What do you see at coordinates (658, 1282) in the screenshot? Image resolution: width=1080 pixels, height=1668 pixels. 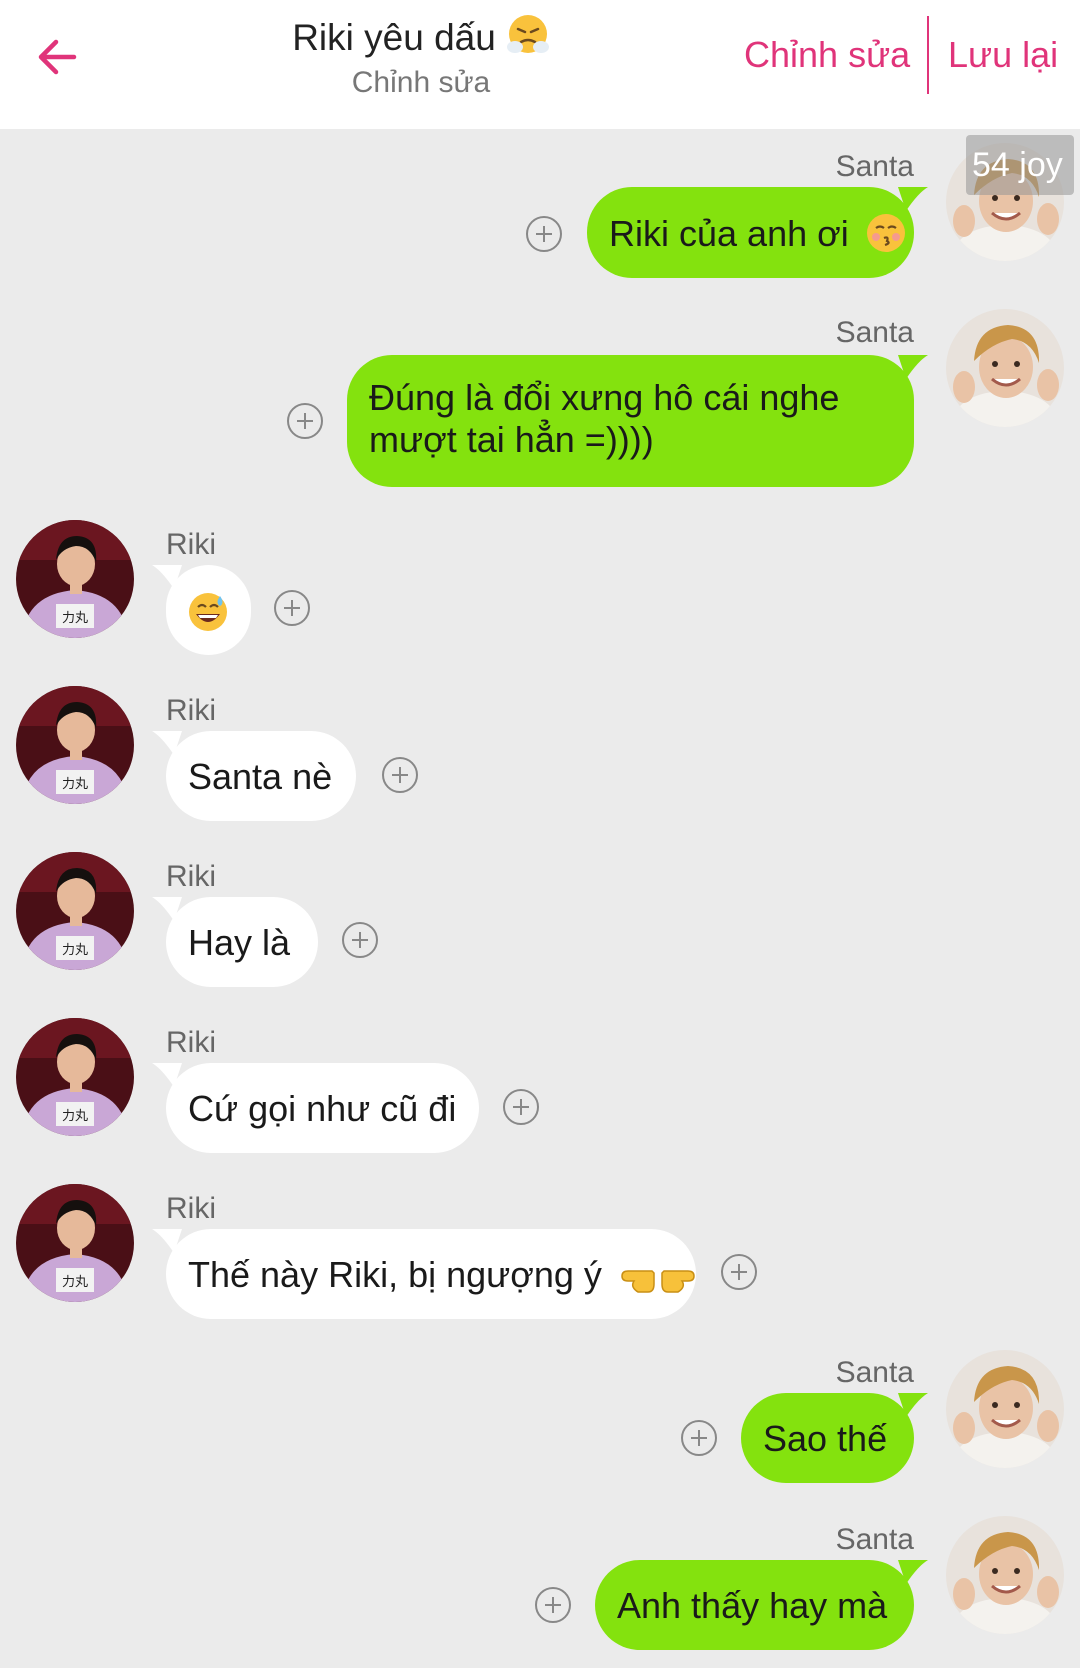 I see `pointing-fingers-icon` at bounding box center [658, 1282].